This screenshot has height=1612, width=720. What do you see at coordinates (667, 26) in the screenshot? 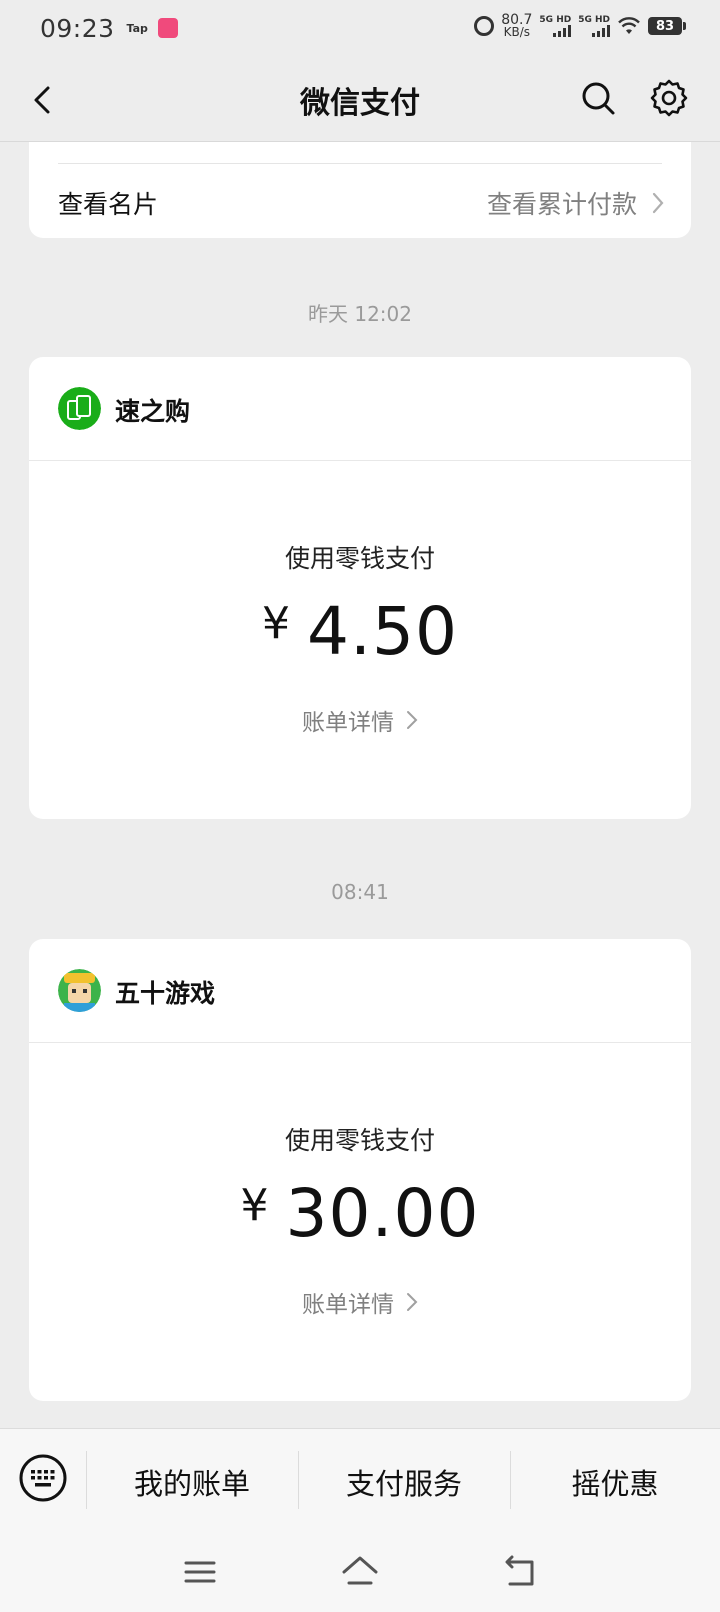
I see `battery-icon: 83` at bounding box center [667, 26].